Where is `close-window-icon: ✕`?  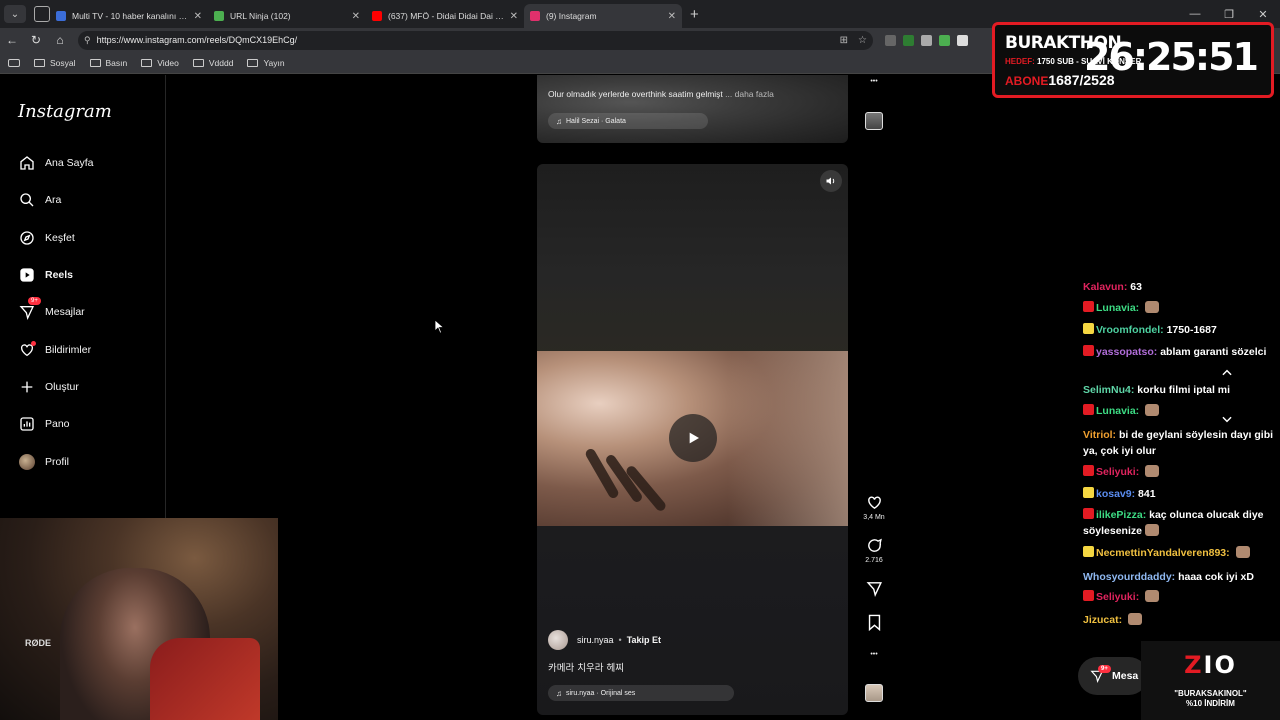
close-window-icon: ✕ is located at coordinates (1263, 14).